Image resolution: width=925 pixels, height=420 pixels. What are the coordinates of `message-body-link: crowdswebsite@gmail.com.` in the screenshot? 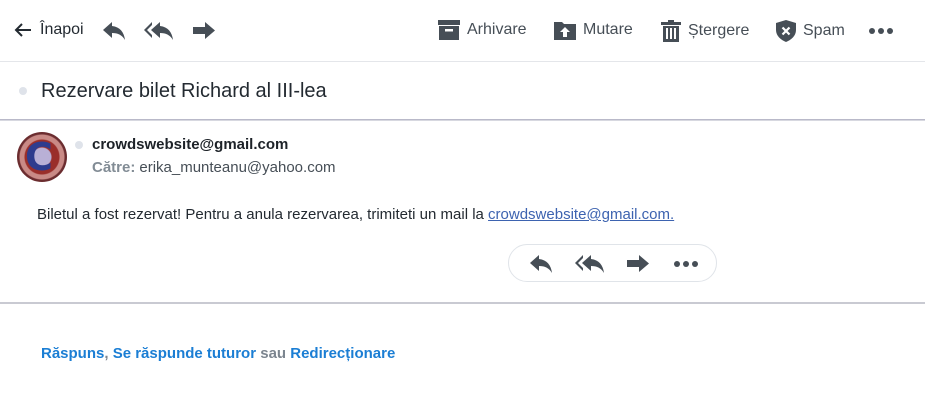 It's located at (581, 214).